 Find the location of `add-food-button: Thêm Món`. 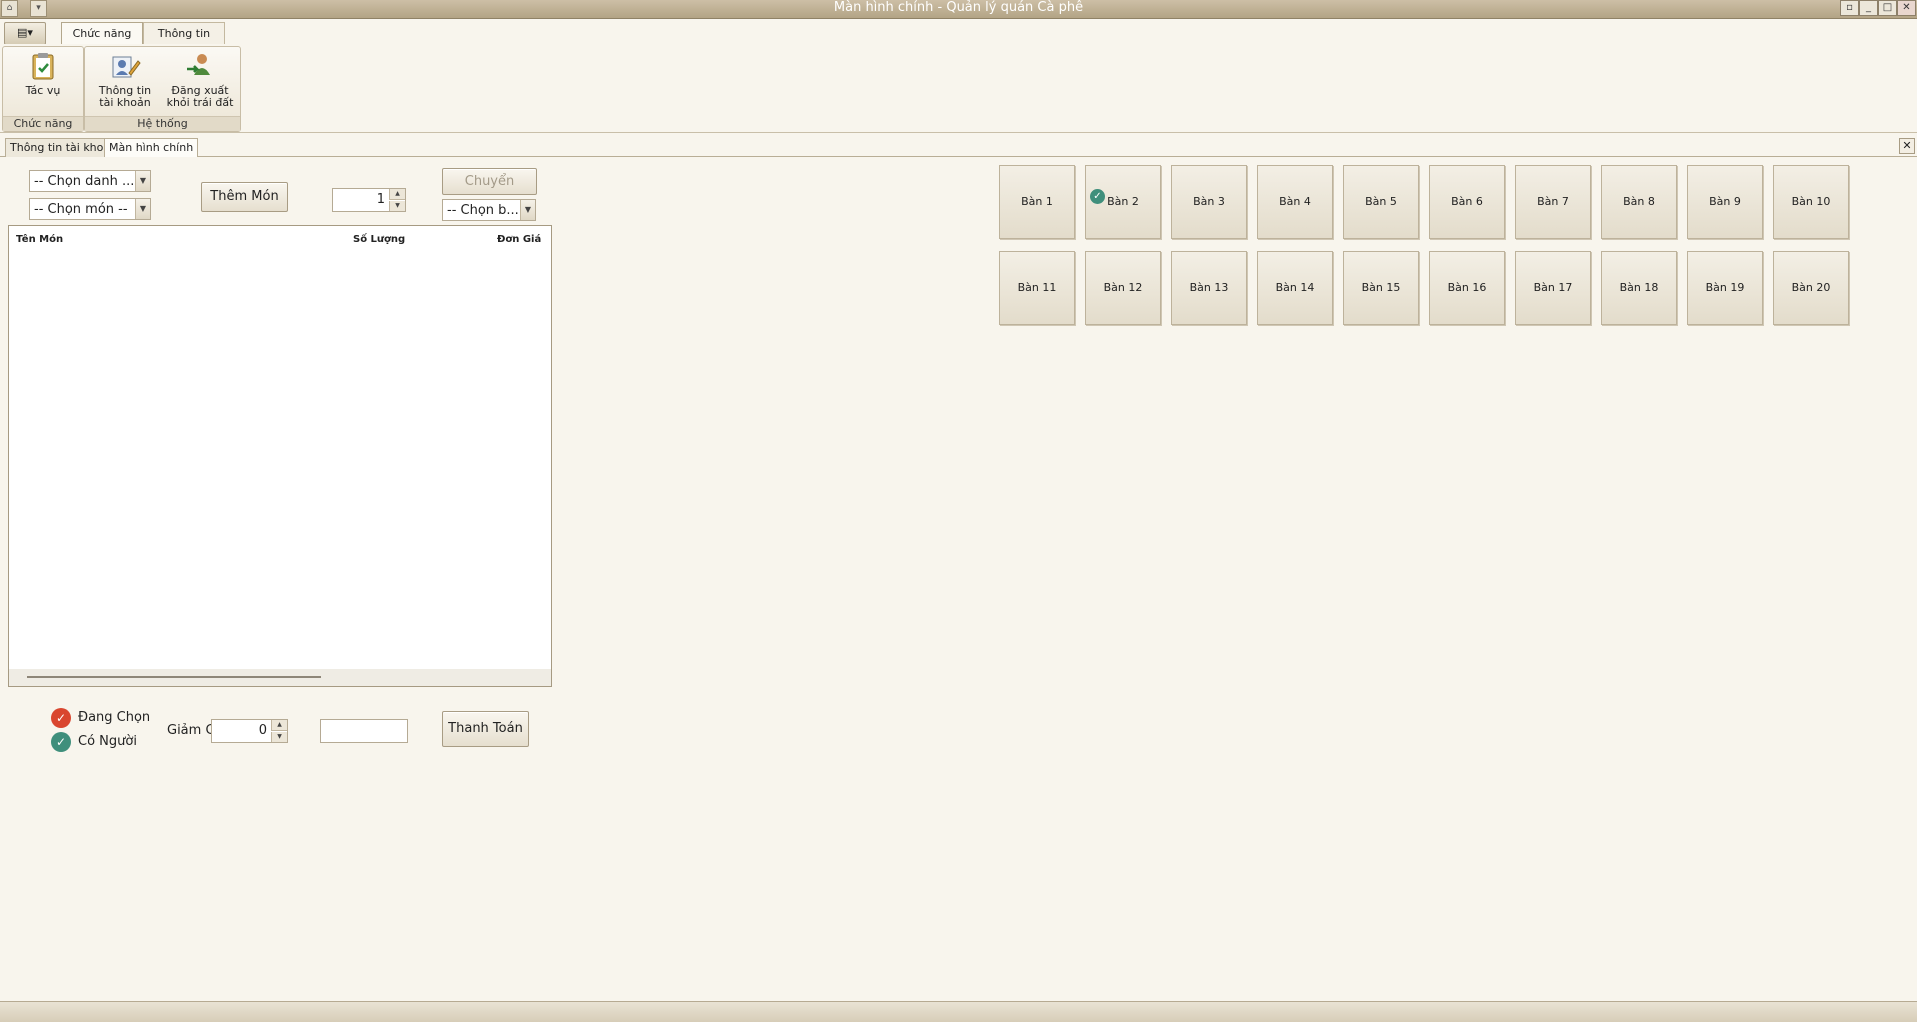

add-food-button: Thêm Món is located at coordinates (244, 197).